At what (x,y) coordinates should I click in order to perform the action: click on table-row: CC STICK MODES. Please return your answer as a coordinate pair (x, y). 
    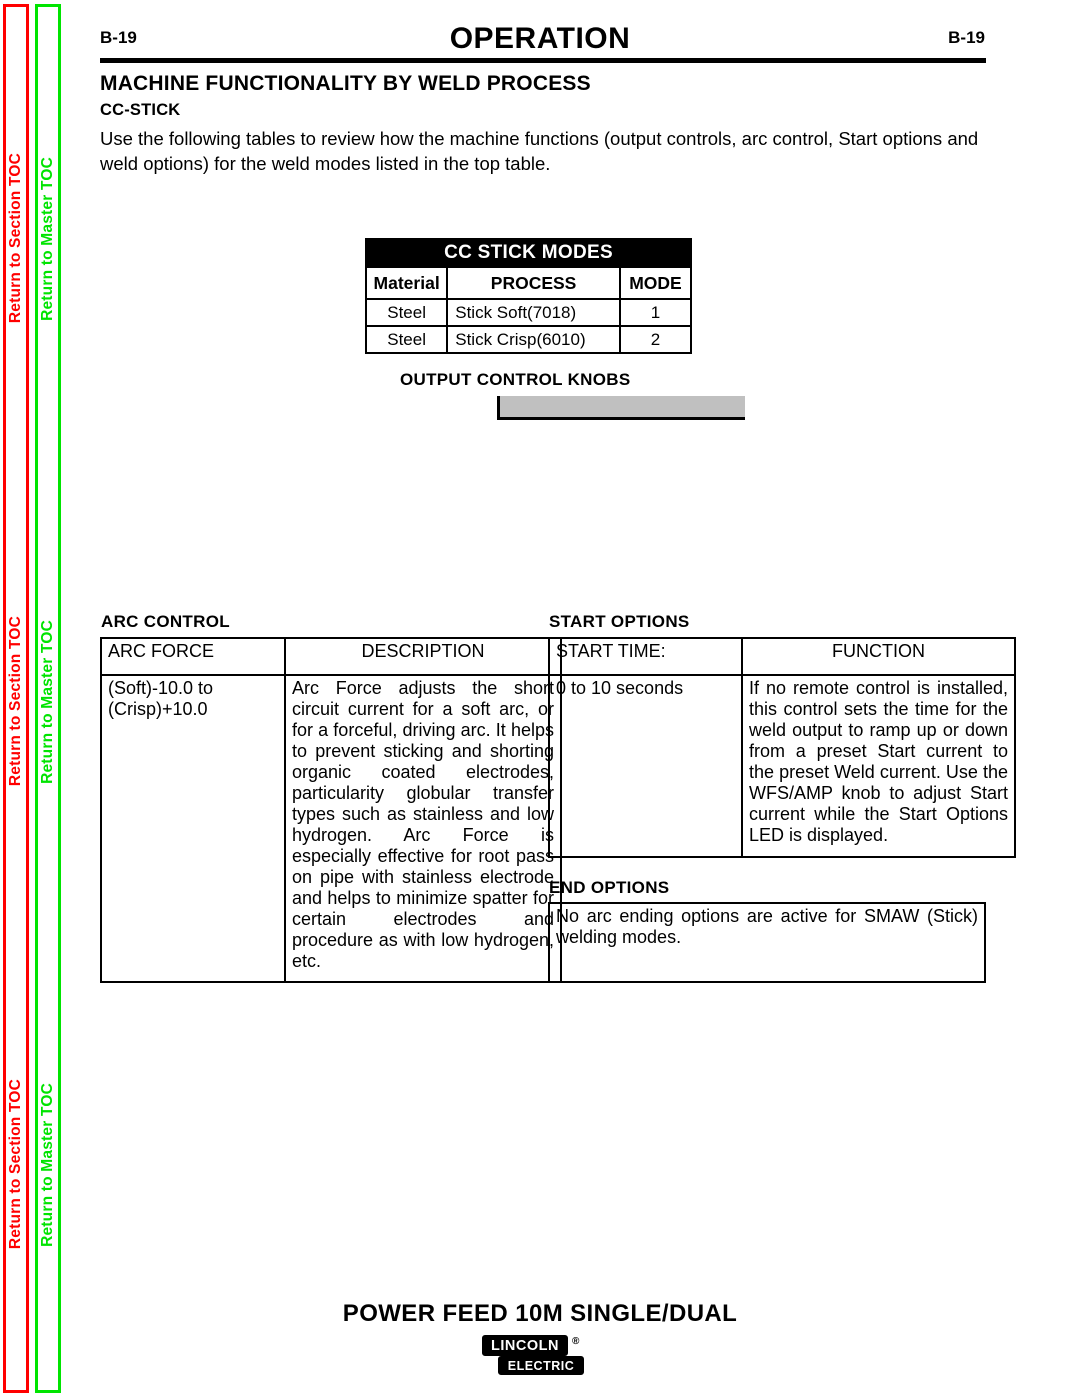
    Looking at the image, I should click on (528, 253).